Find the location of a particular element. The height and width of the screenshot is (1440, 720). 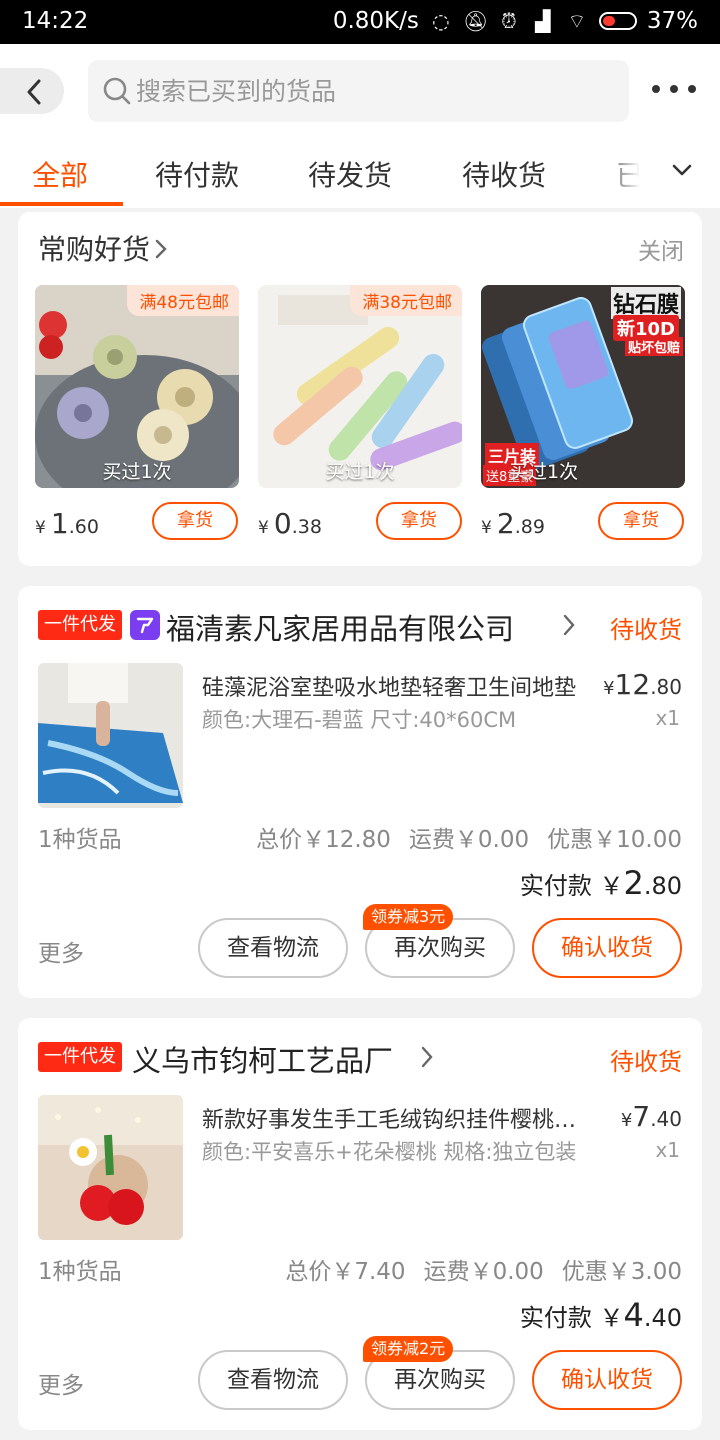

search-icon is located at coordinates (117, 91).